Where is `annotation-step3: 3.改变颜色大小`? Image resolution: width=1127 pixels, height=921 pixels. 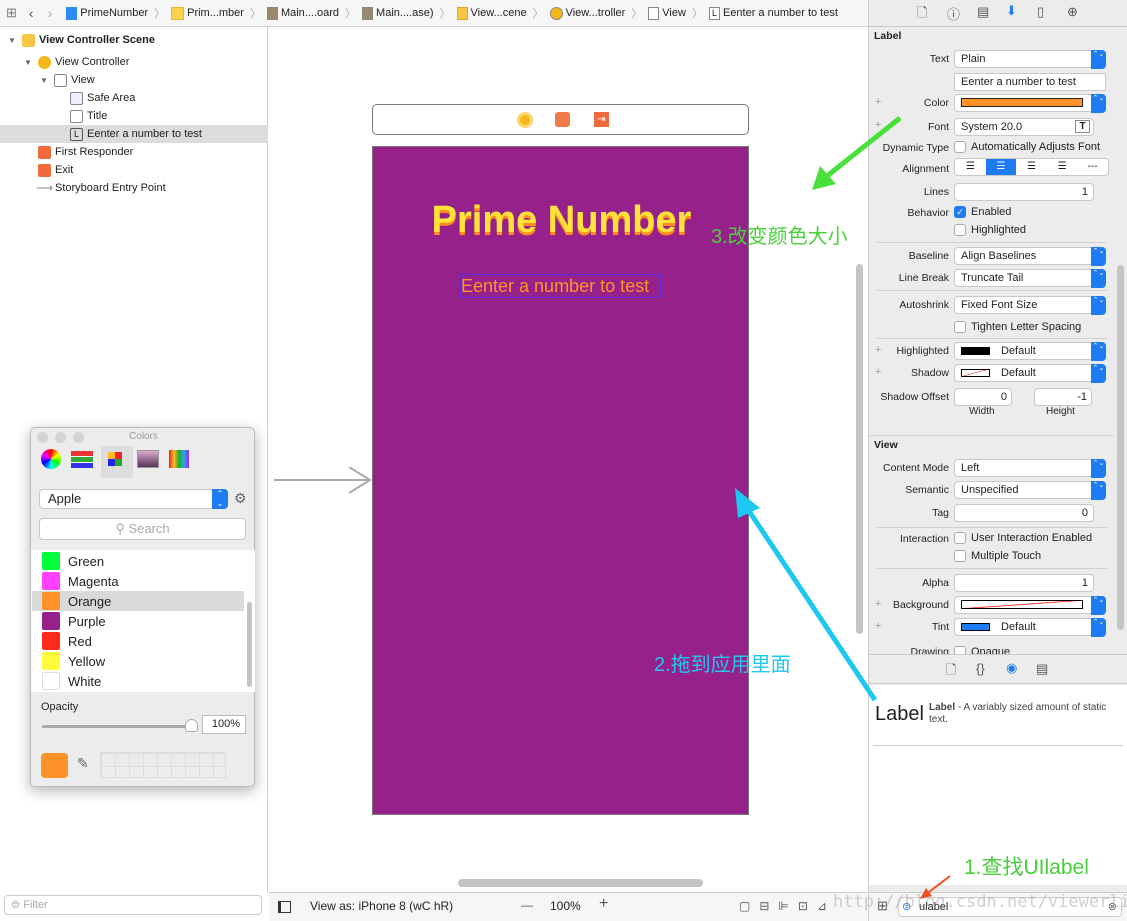 annotation-step3: 3.改变颜色大小 is located at coordinates (779, 237).